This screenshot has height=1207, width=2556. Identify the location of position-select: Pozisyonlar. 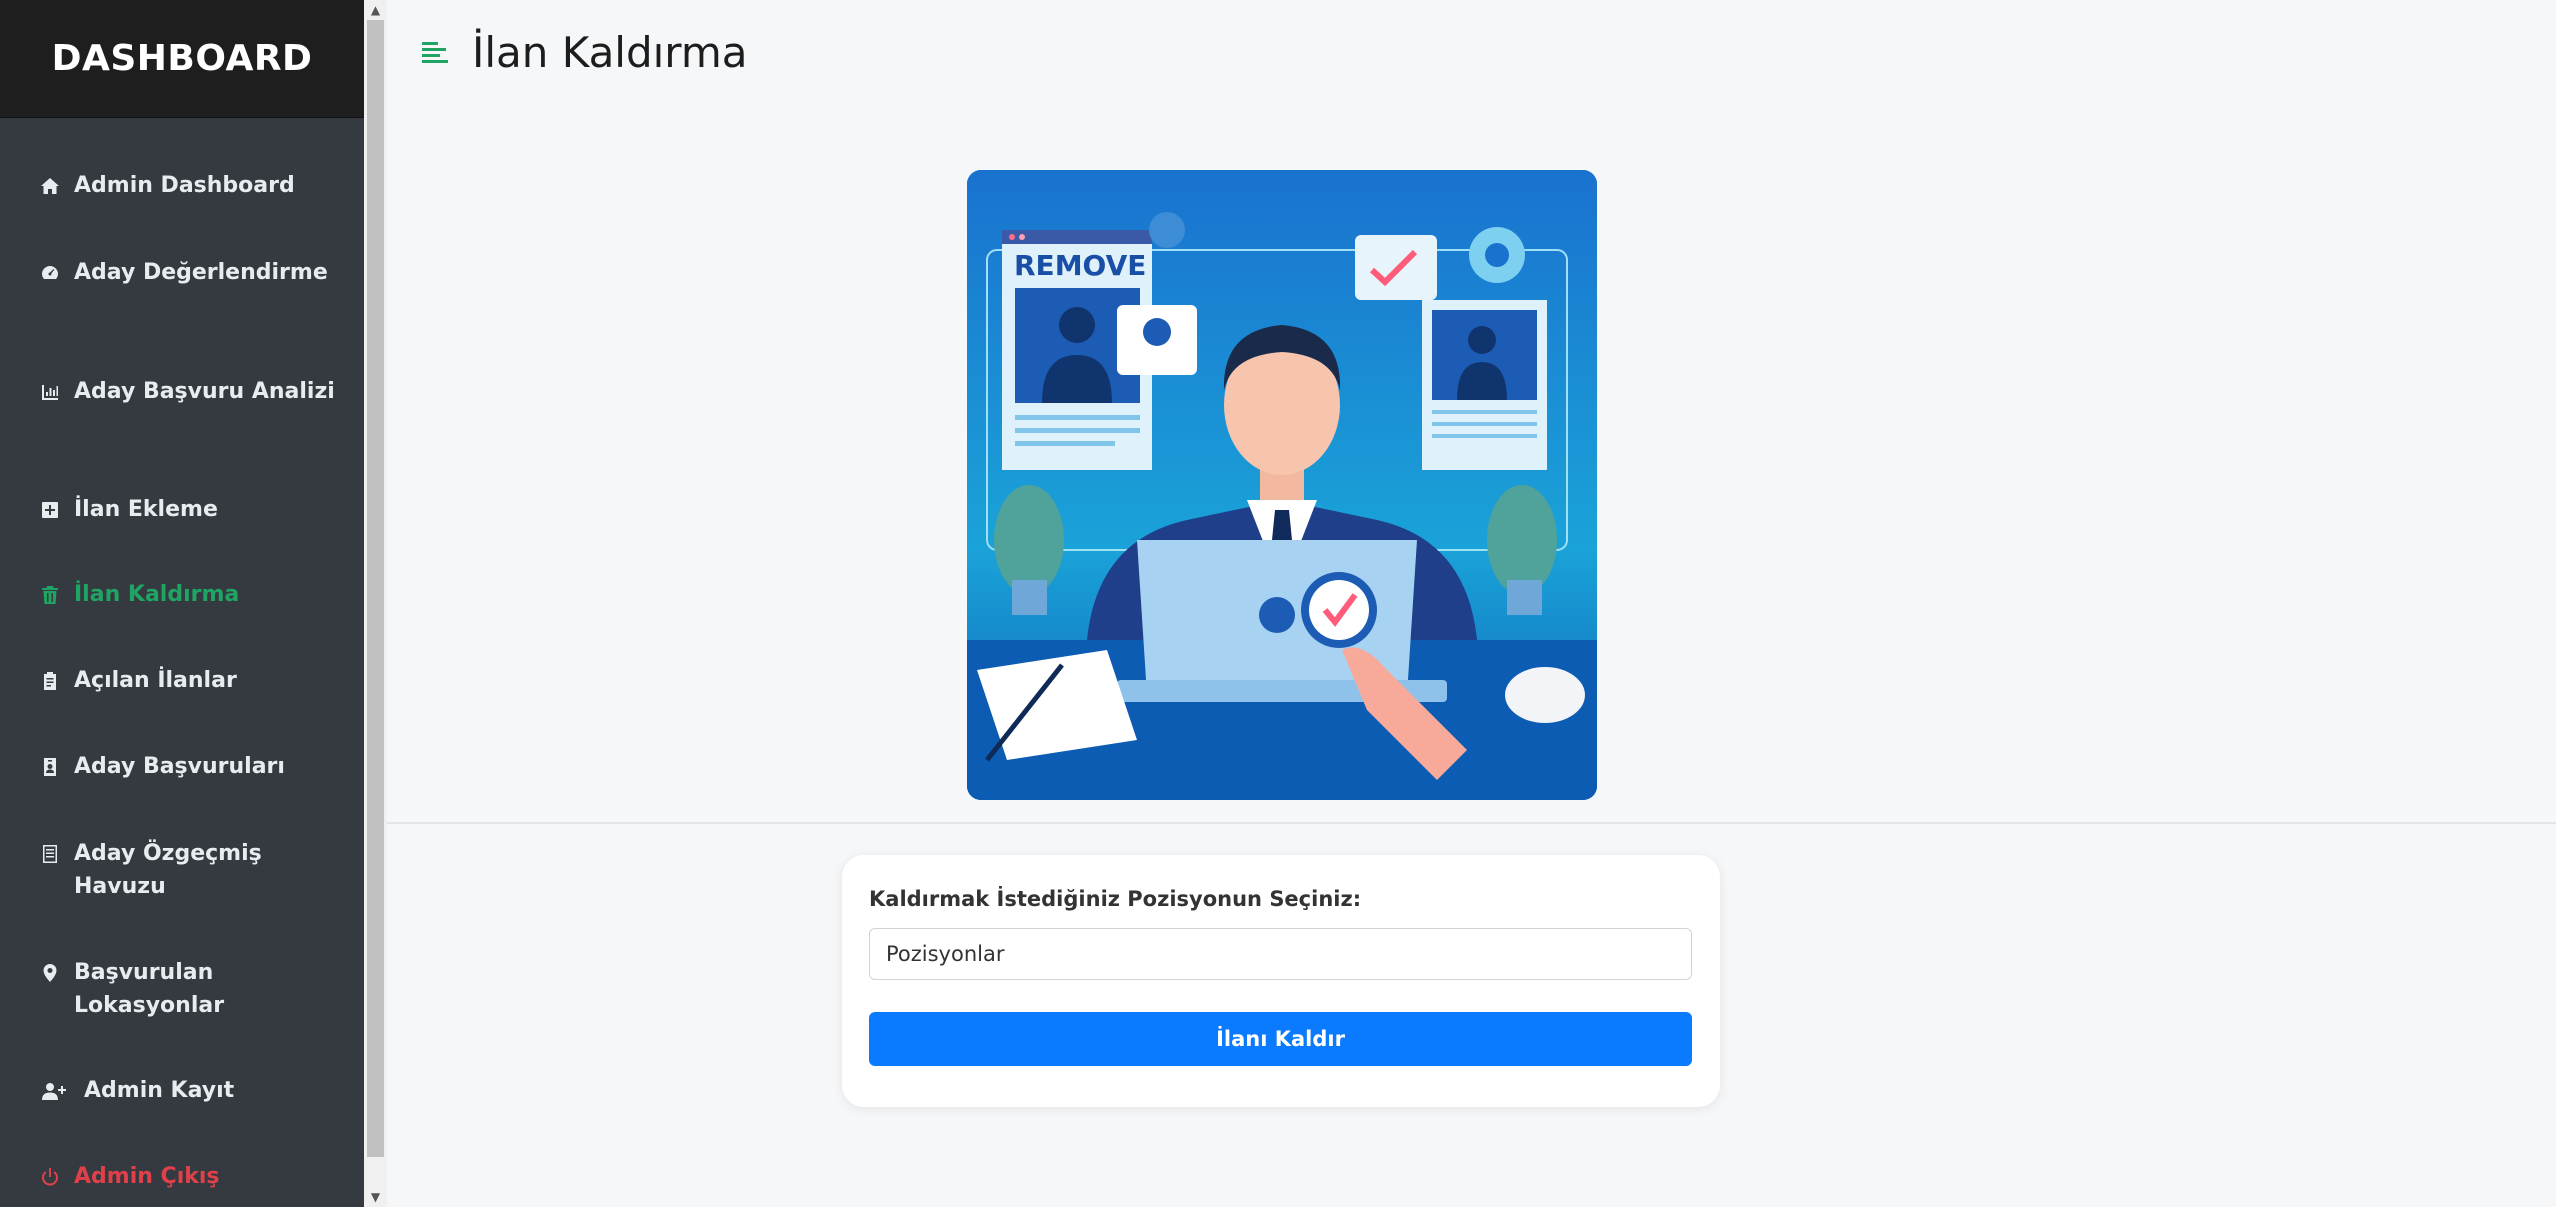
(1280, 954).